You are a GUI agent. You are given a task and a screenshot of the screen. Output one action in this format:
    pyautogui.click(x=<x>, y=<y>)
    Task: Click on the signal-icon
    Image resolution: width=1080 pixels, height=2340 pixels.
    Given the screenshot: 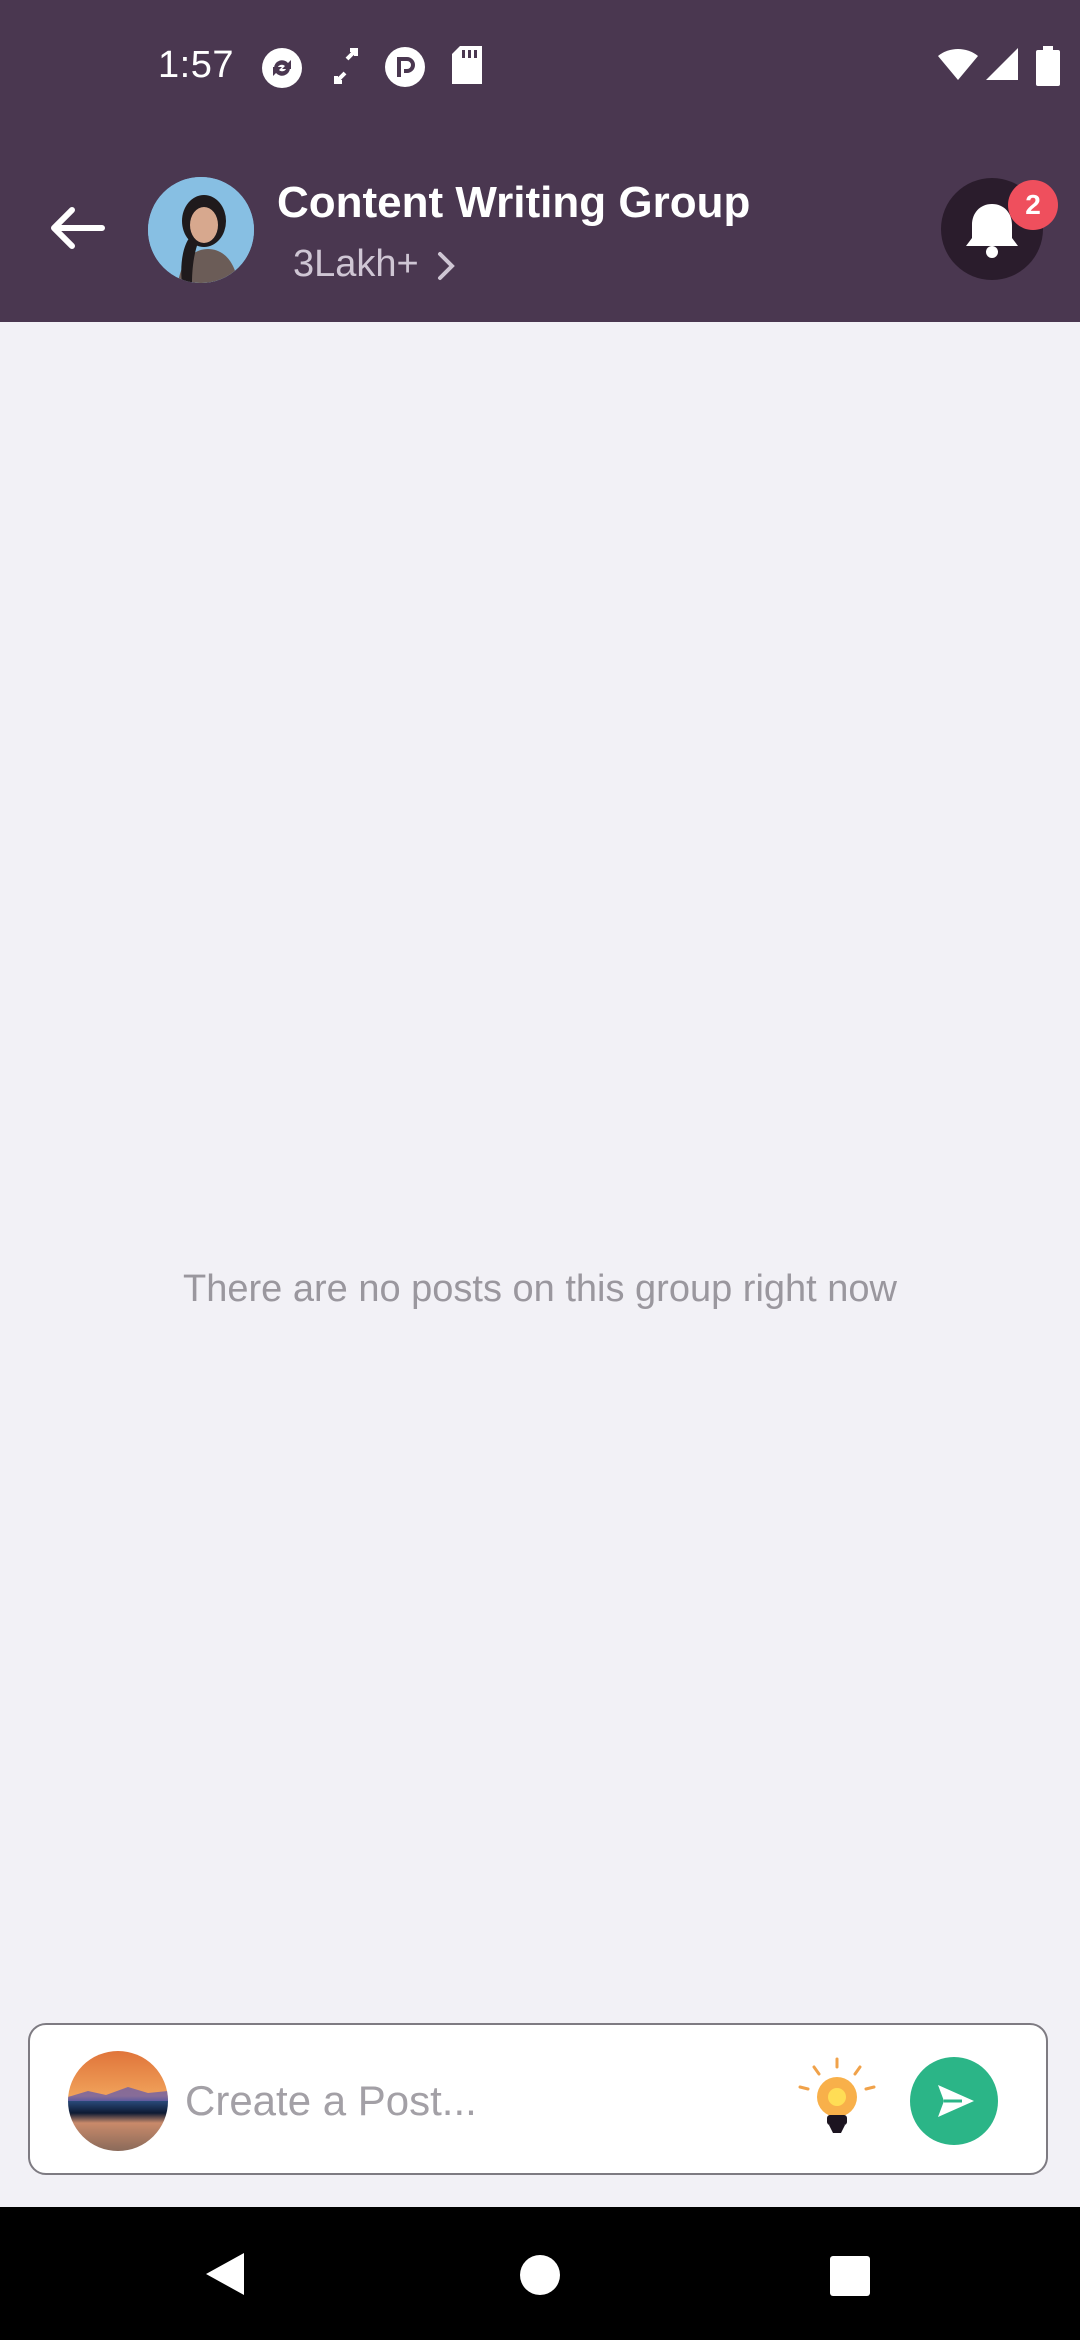 What is the action you would take?
    pyautogui.click(x=1002, y=64)
    